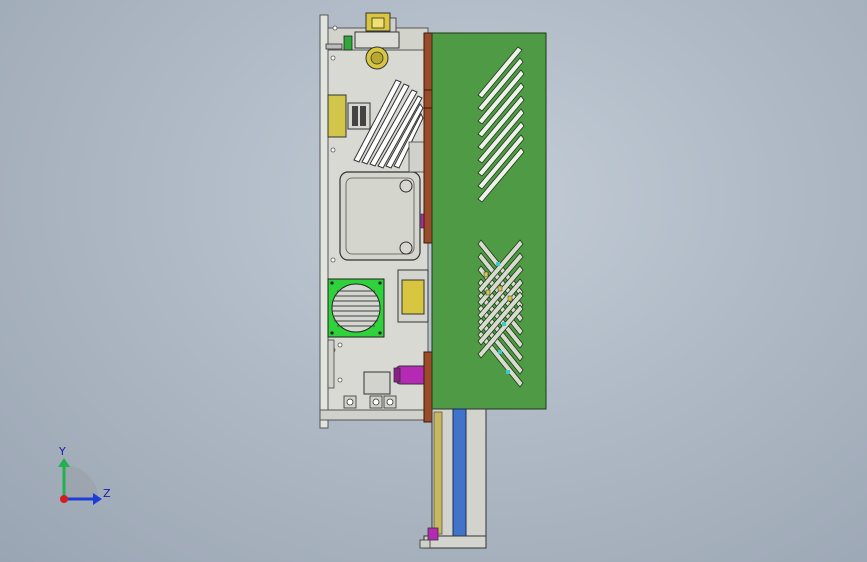 The image size is (867, 562). I want to click on left-screw, so click(334, 46).